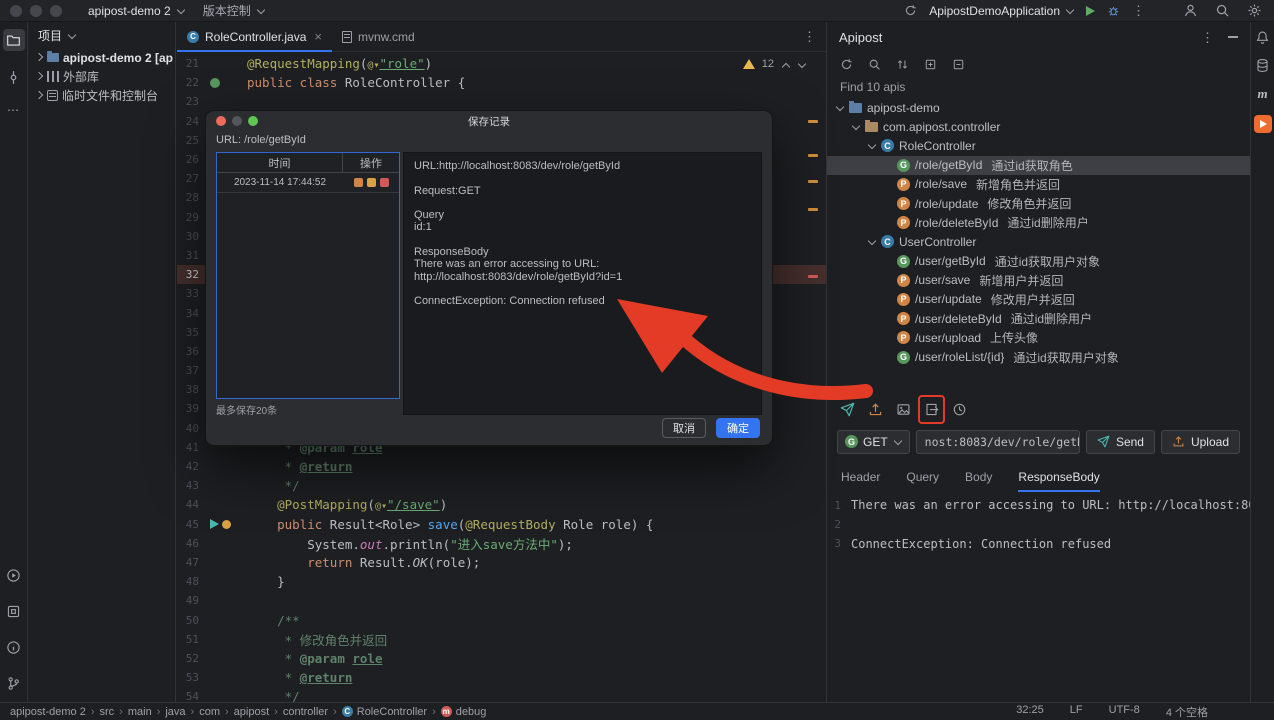  What do you see at coordinates (136, 11) in the screenshot?
I see `project-widget: apipost-demo 2` at bounding box center [136, 11].